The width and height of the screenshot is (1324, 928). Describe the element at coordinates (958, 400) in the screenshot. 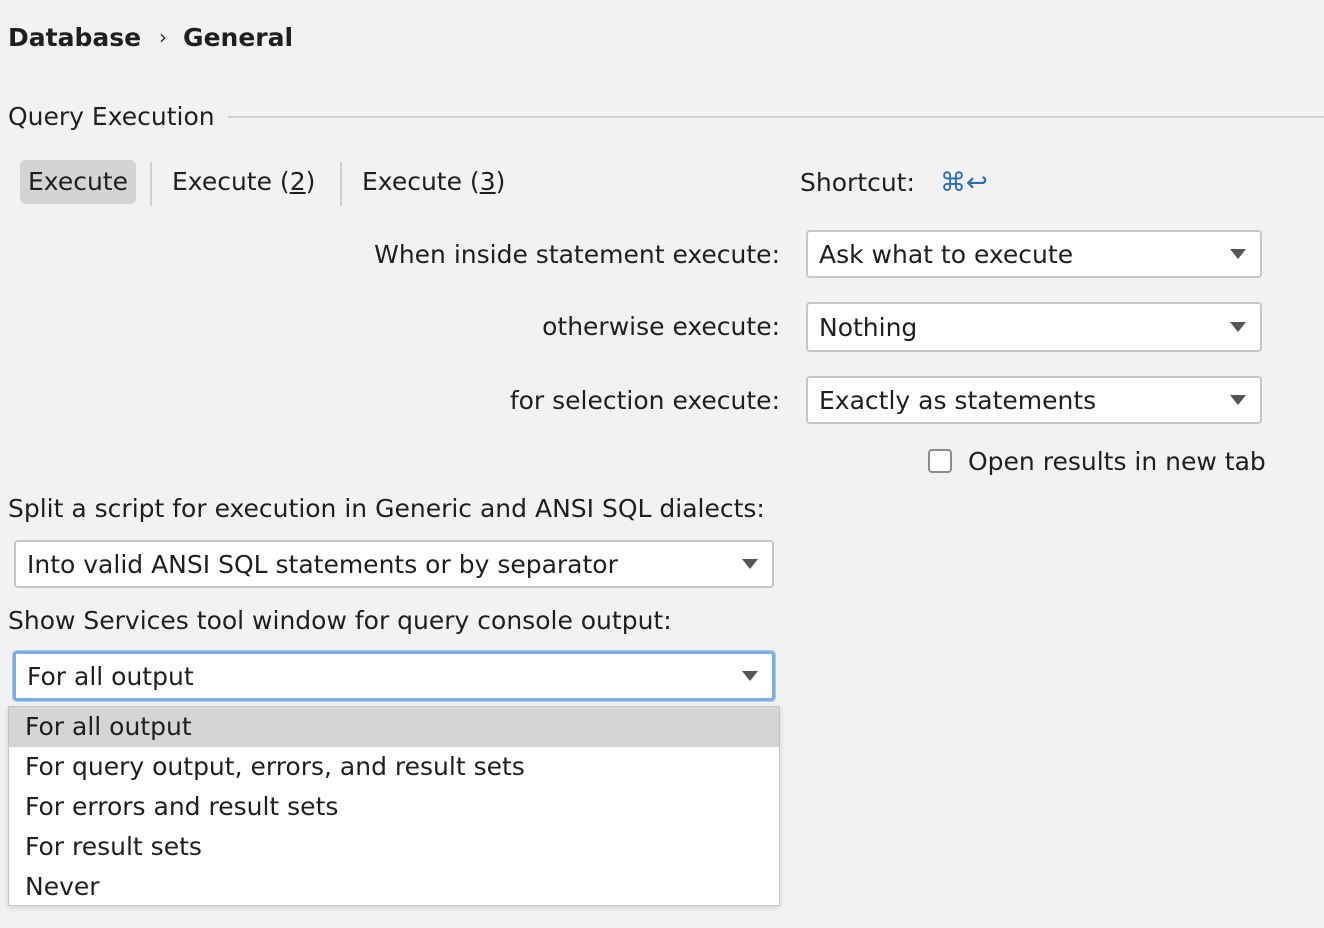

I see `combo-value: Exactly as statements` at that location.